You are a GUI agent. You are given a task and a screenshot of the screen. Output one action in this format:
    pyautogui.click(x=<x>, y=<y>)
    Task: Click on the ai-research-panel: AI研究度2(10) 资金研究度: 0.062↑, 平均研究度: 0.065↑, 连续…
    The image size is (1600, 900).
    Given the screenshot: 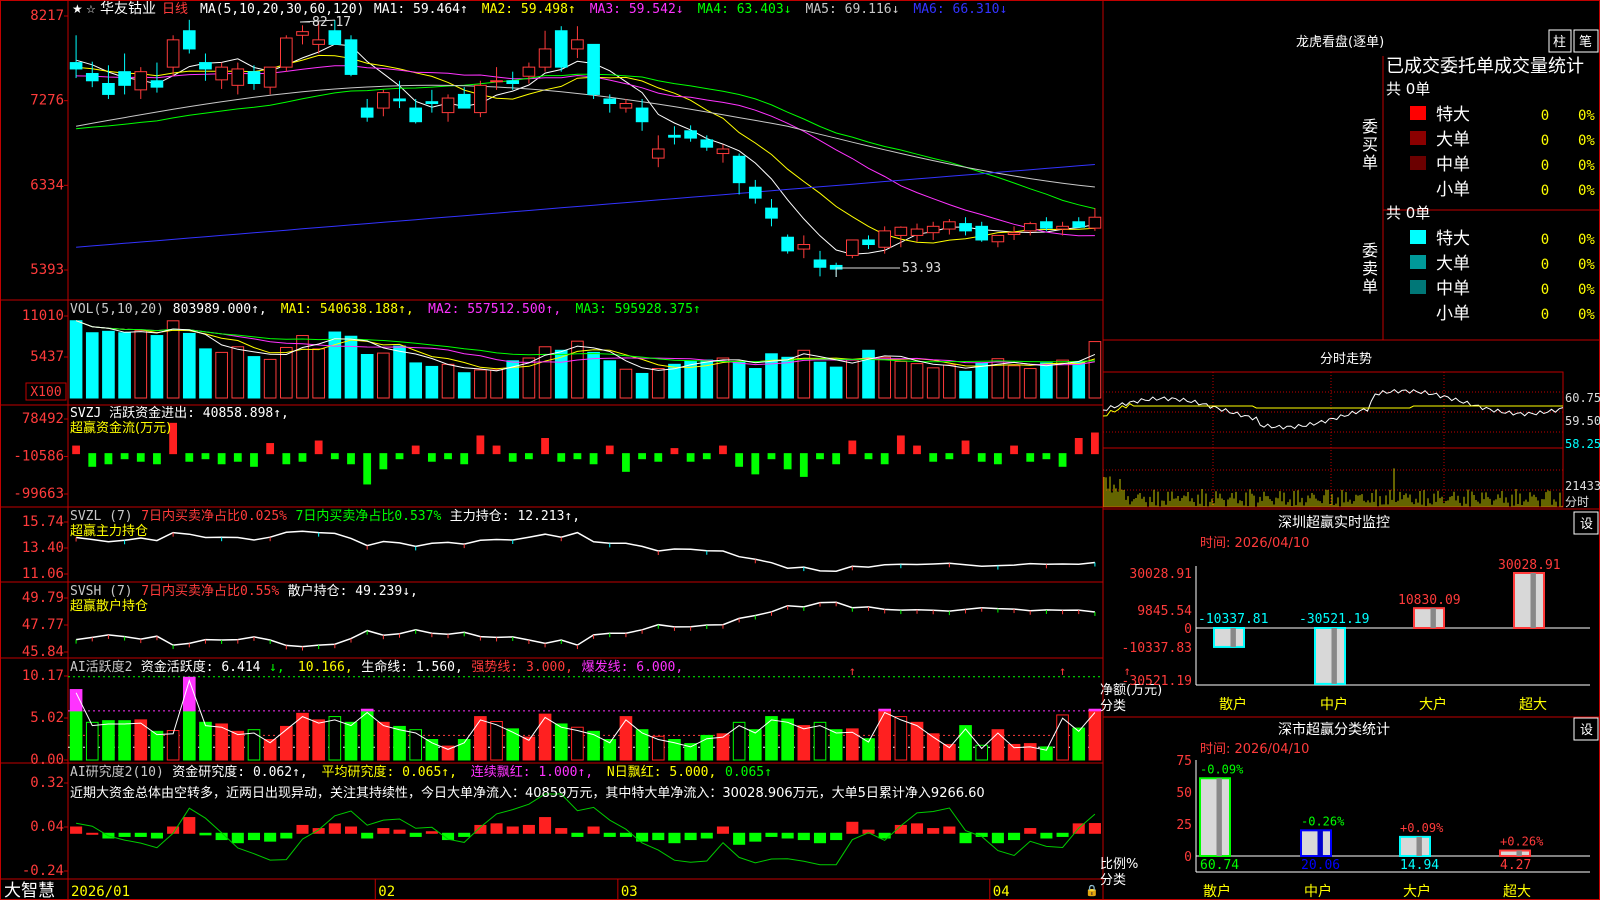 What is the action you would take?
    pyautogui.click(x=561, y=821)
    